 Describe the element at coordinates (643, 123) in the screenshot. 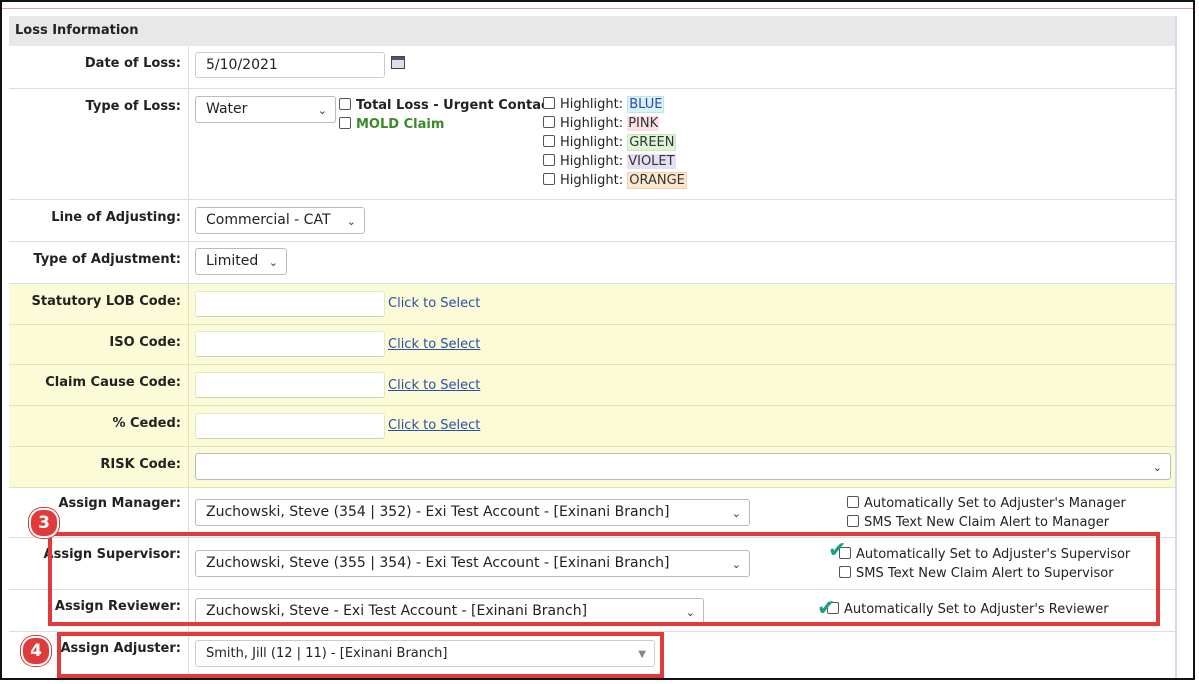

I see `highlight-pink-label: PINK` at that location.